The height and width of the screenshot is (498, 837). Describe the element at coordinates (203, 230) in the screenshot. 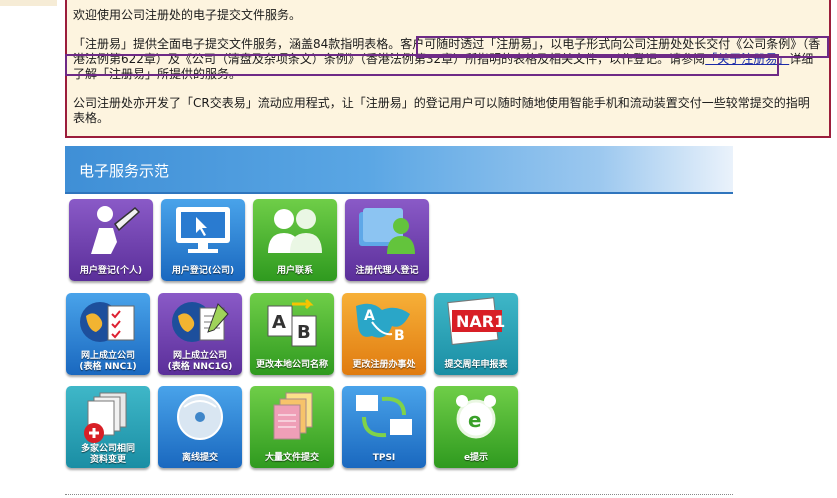

I see `monitor-icon` at that location.